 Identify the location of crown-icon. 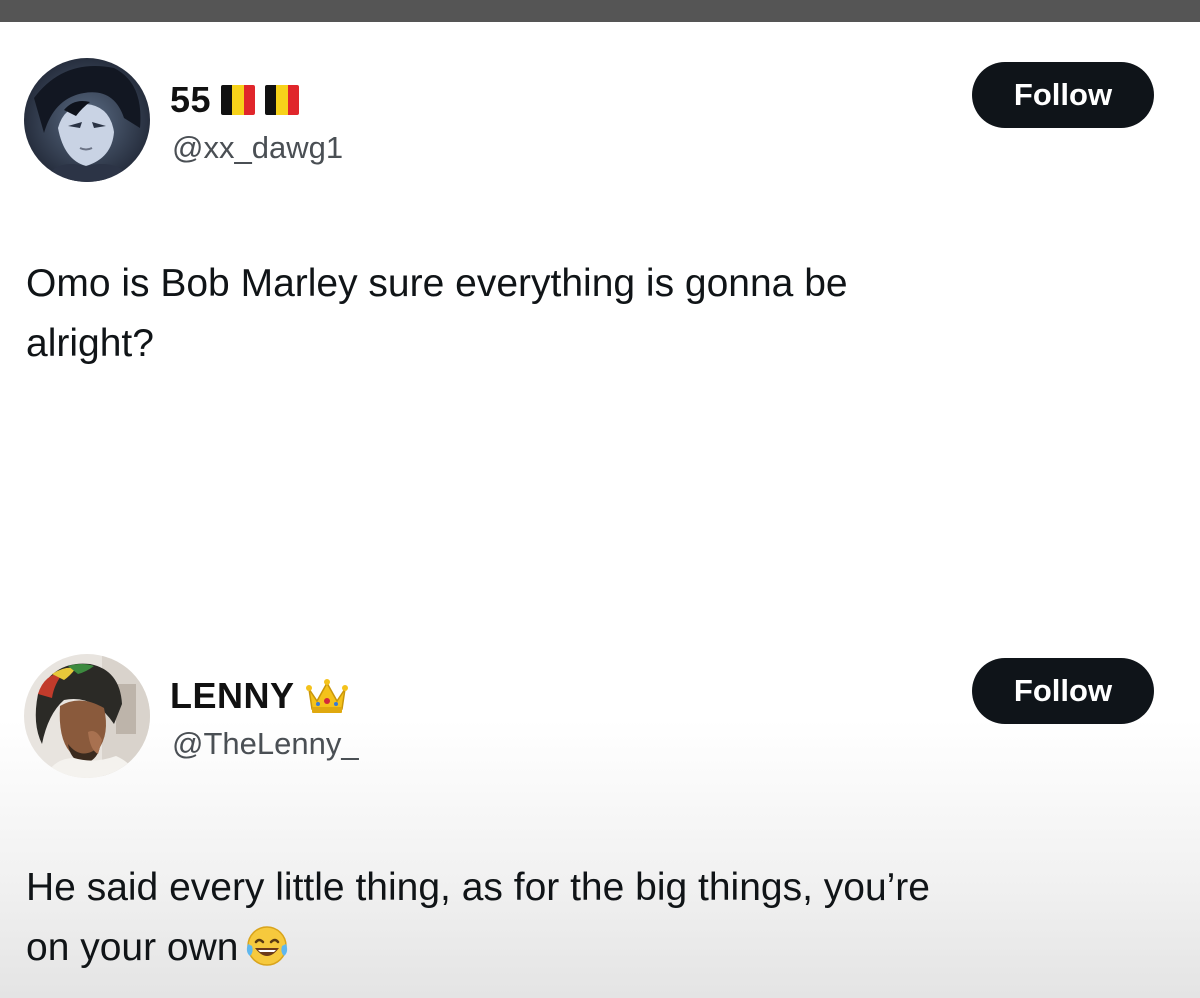
(327, 696).